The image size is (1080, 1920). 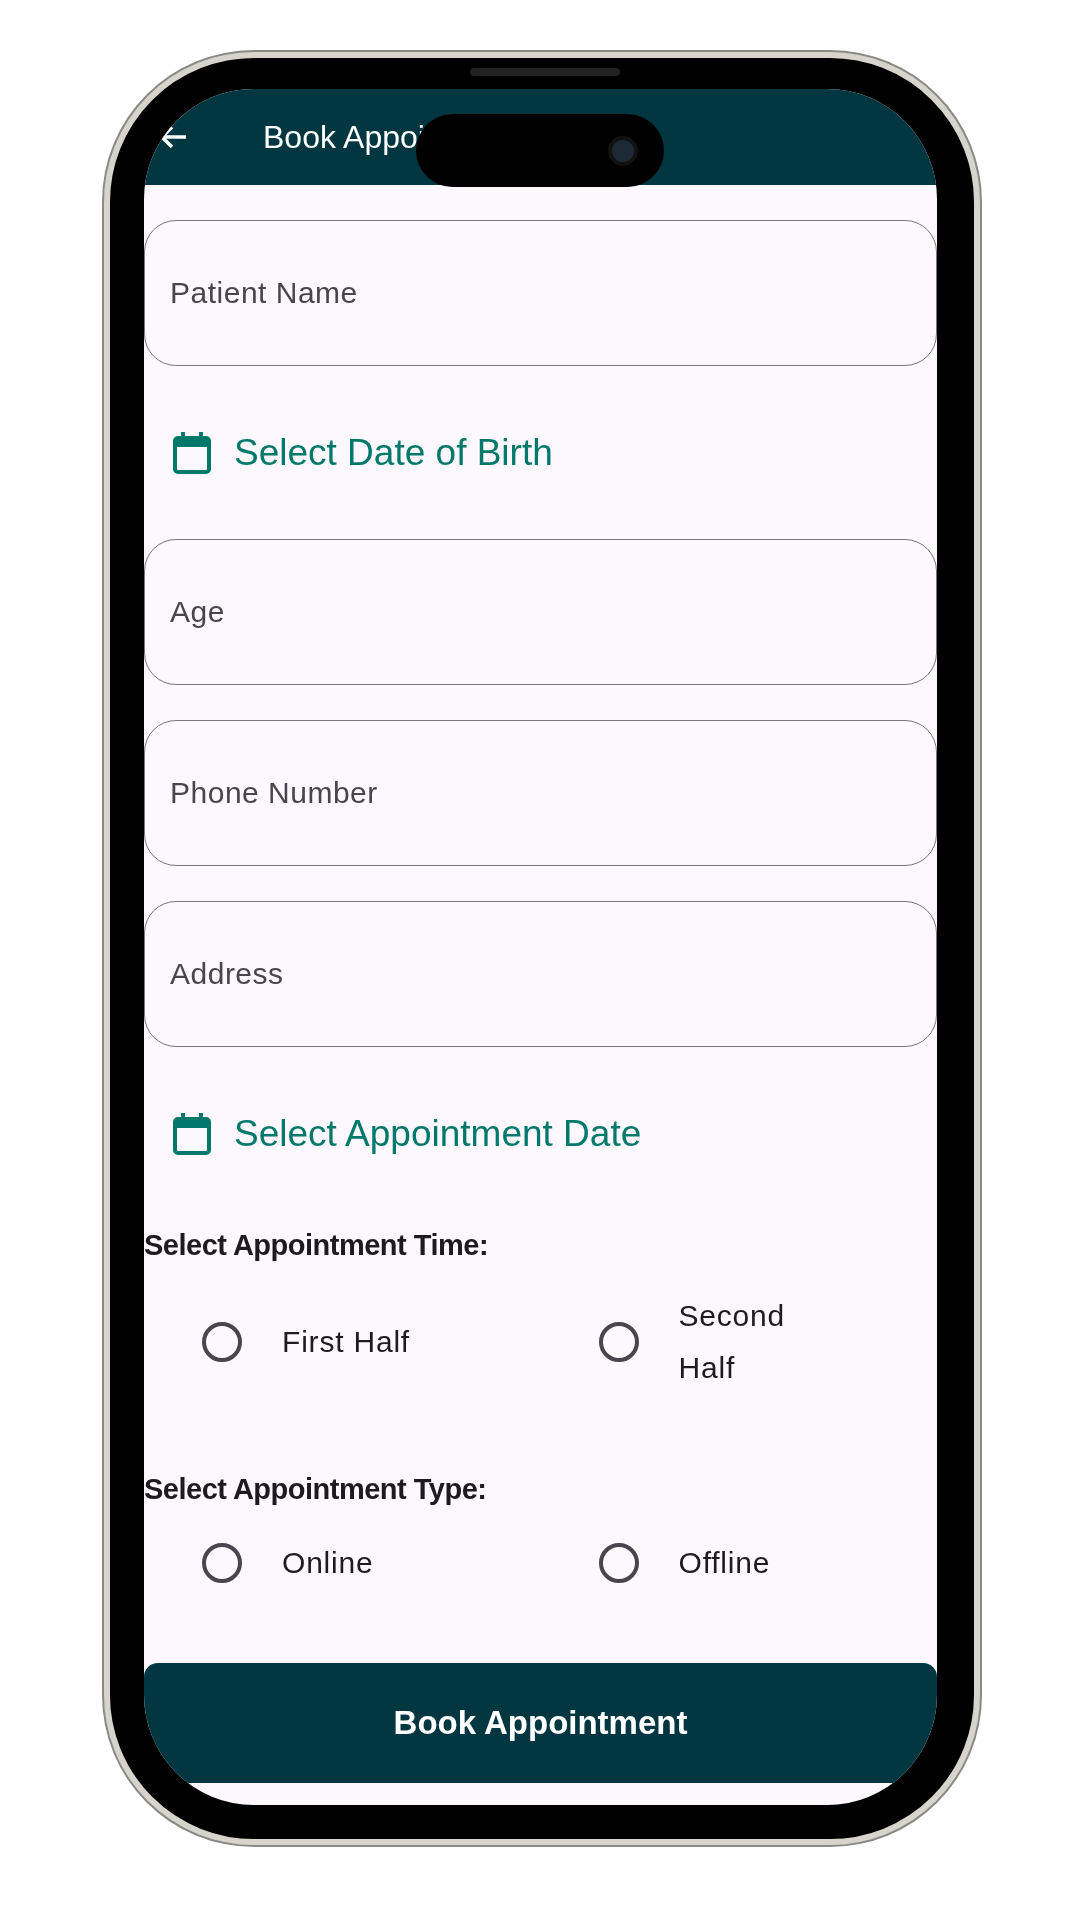 I want to click on date-picker-button: Select Date of Birth, so click(x=540, y=452).